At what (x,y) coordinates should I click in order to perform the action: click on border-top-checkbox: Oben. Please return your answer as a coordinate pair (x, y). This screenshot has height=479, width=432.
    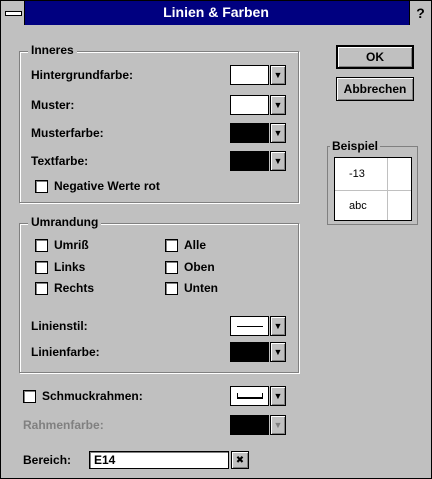
    Looking at the image, I should click on (190, 267).